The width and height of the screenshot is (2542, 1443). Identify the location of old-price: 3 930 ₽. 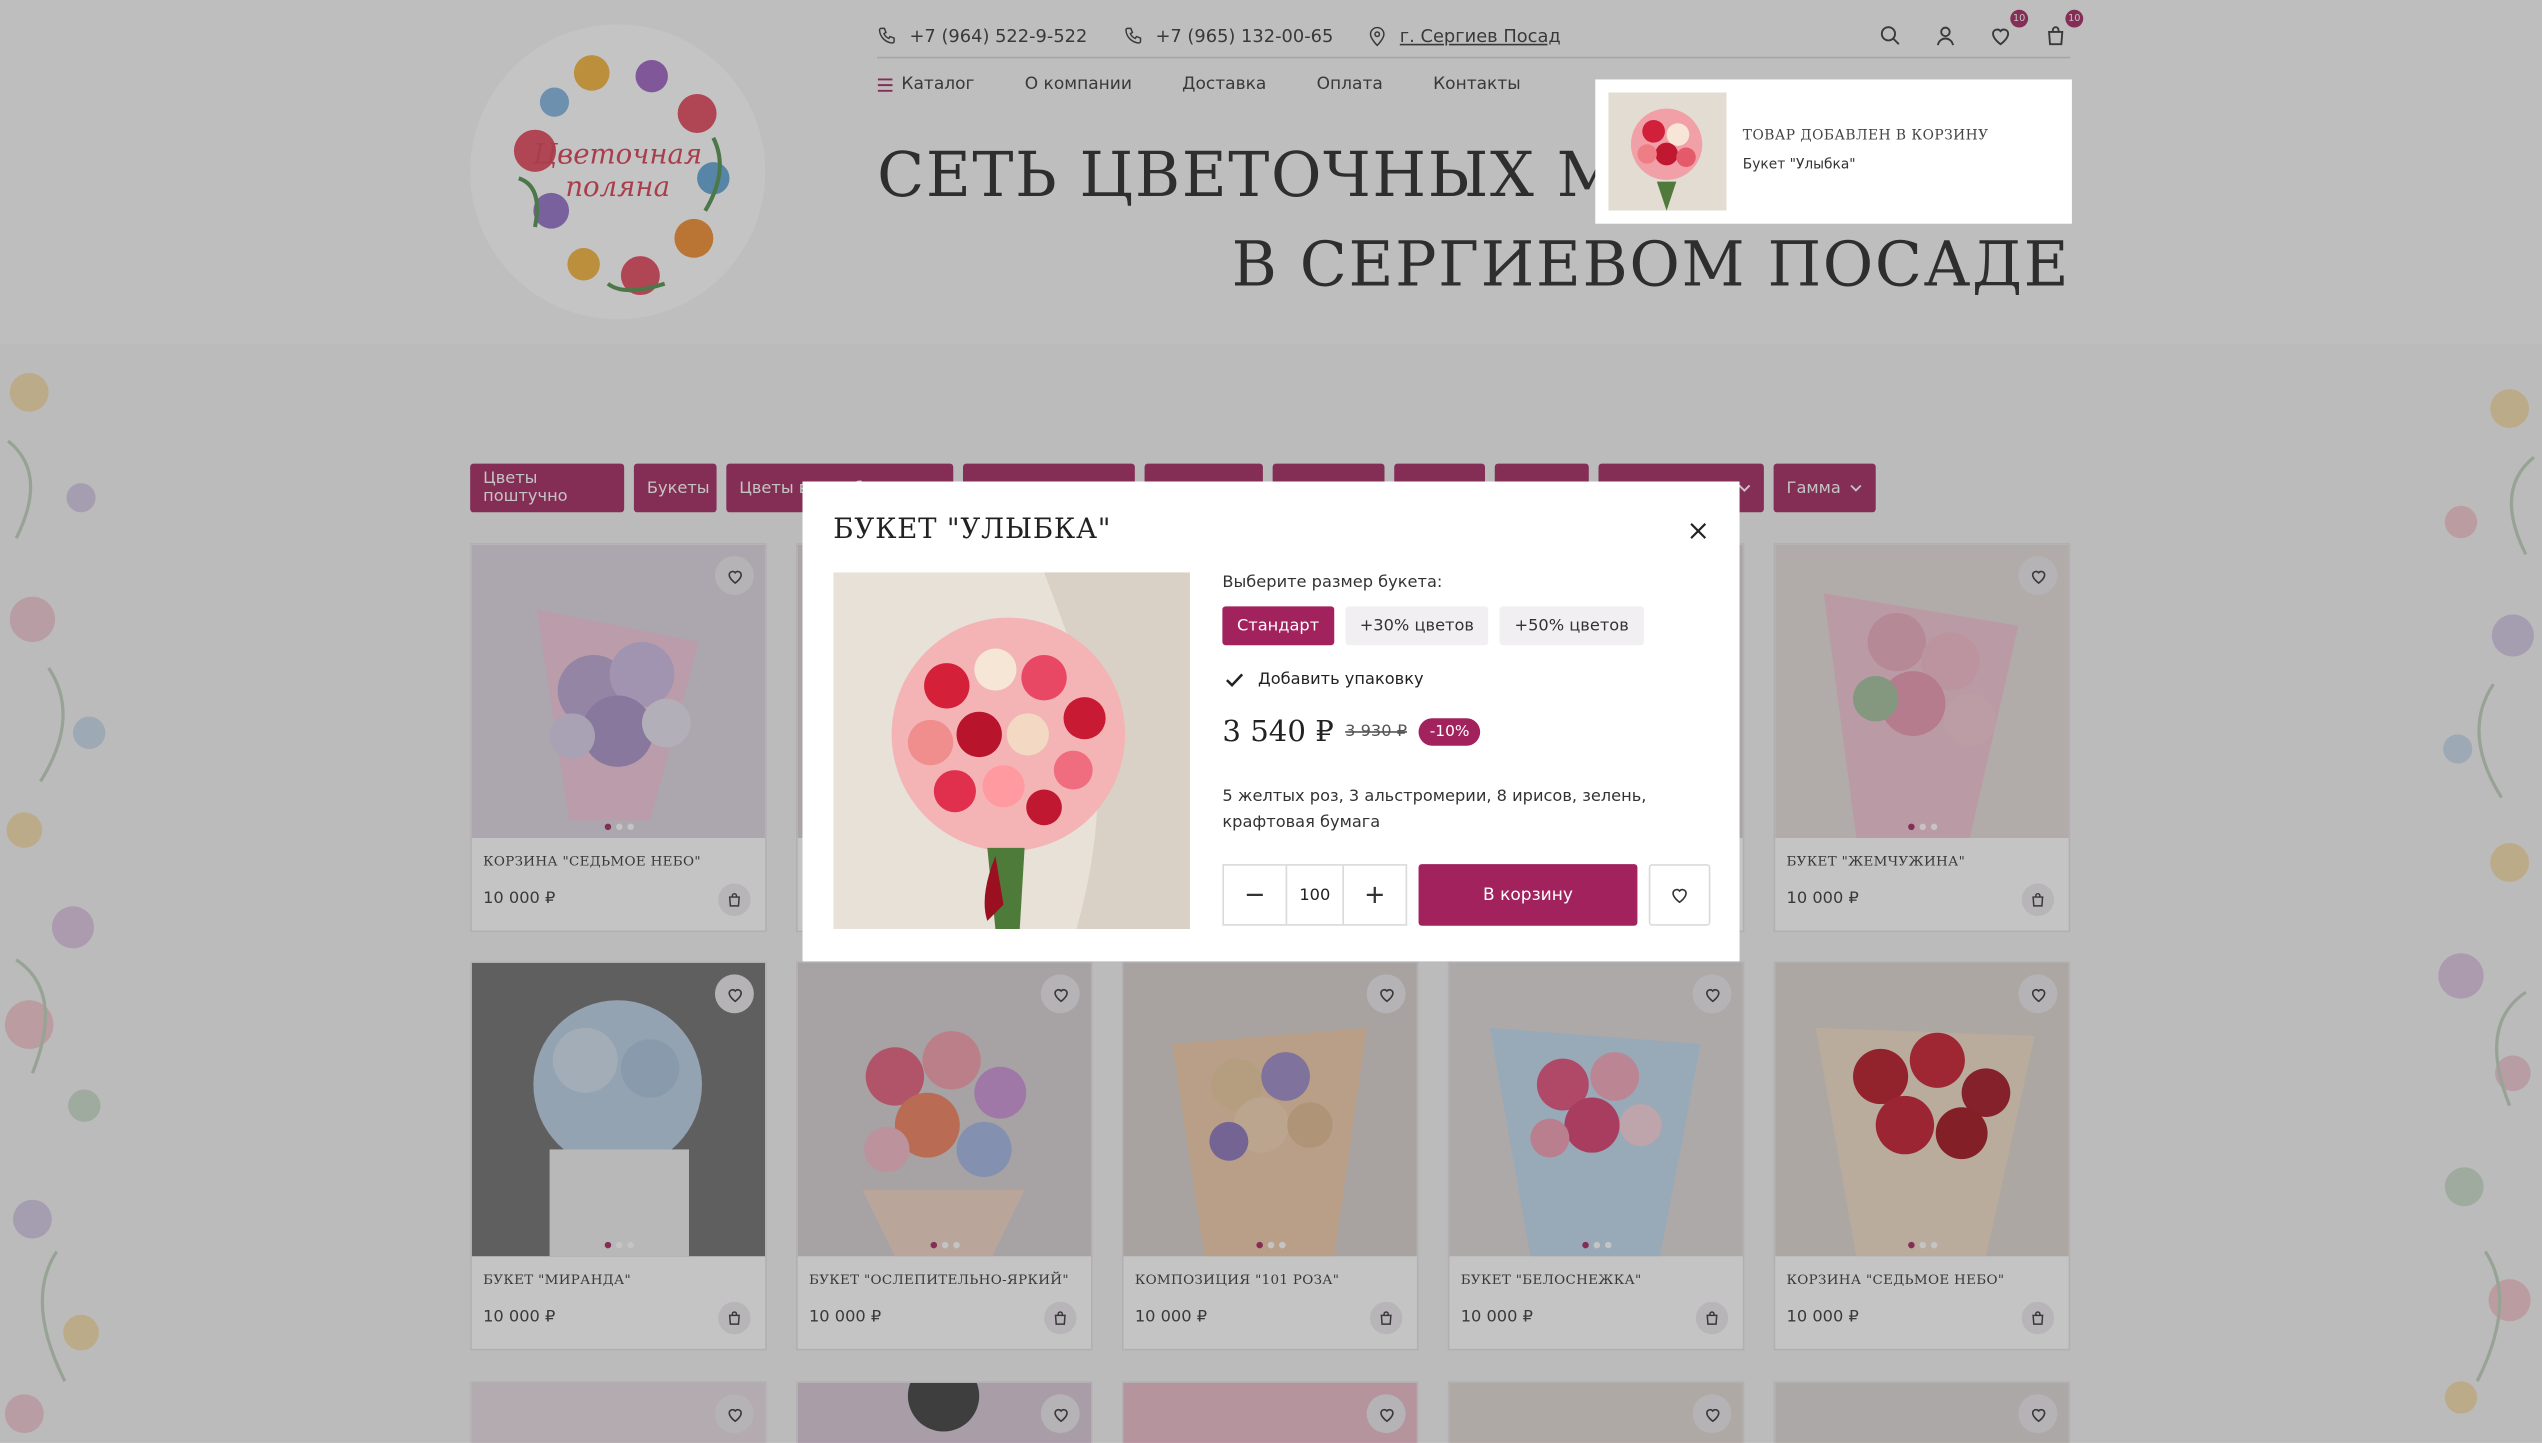
(1376, 732).